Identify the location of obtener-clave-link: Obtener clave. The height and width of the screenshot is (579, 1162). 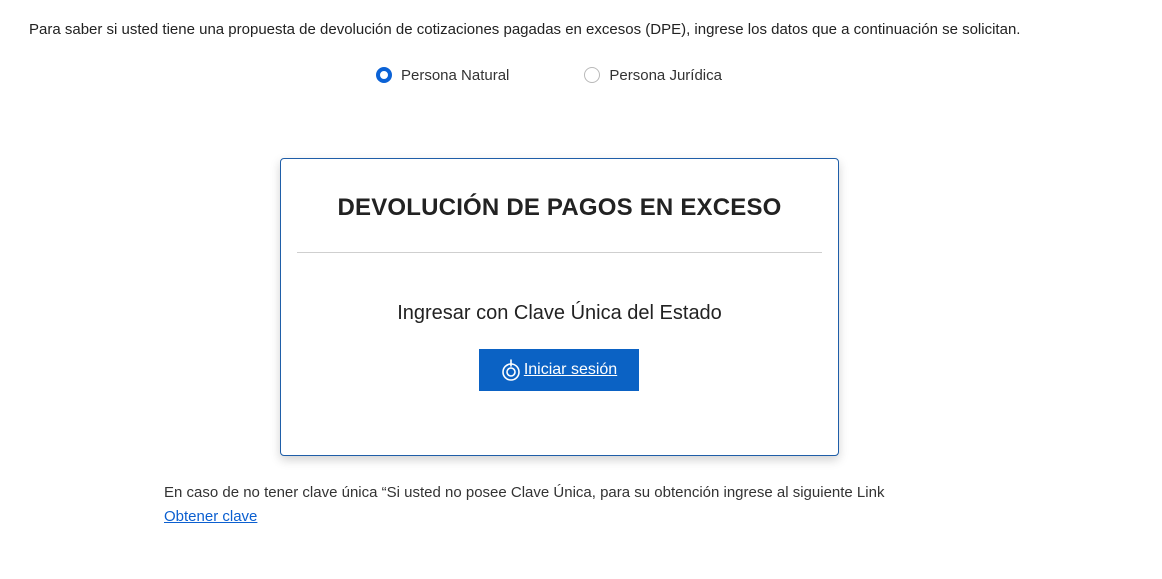
(210, 517).